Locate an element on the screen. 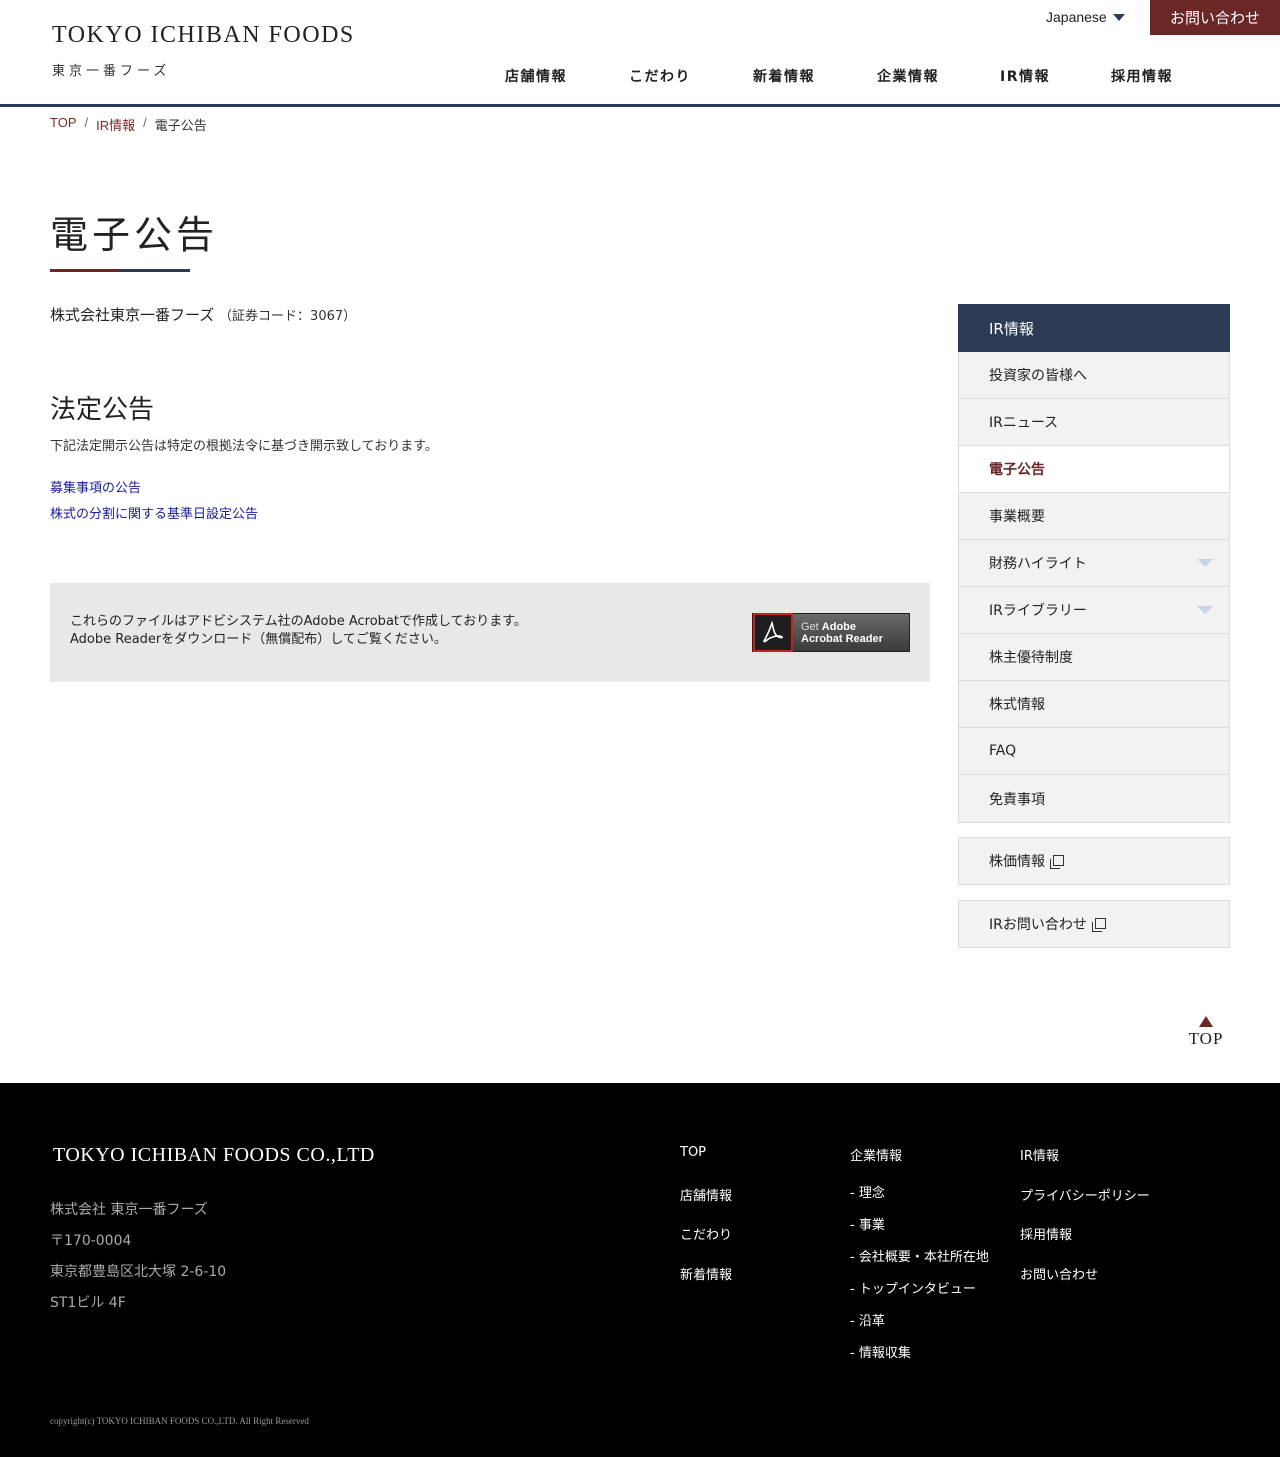  footer-link-top: TOP is located at coordinates (693, 1152).